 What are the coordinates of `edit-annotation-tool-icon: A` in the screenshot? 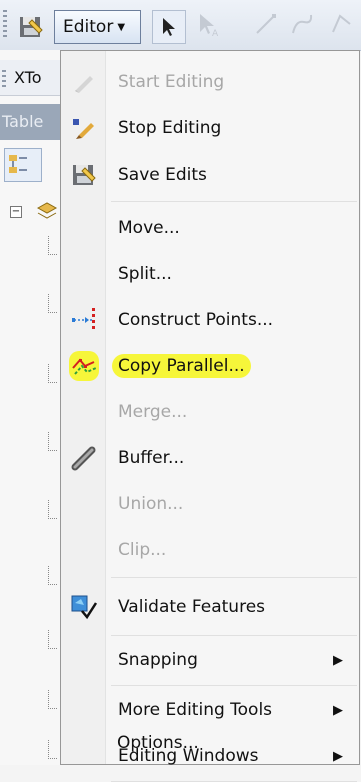 It's located at (209, 28).